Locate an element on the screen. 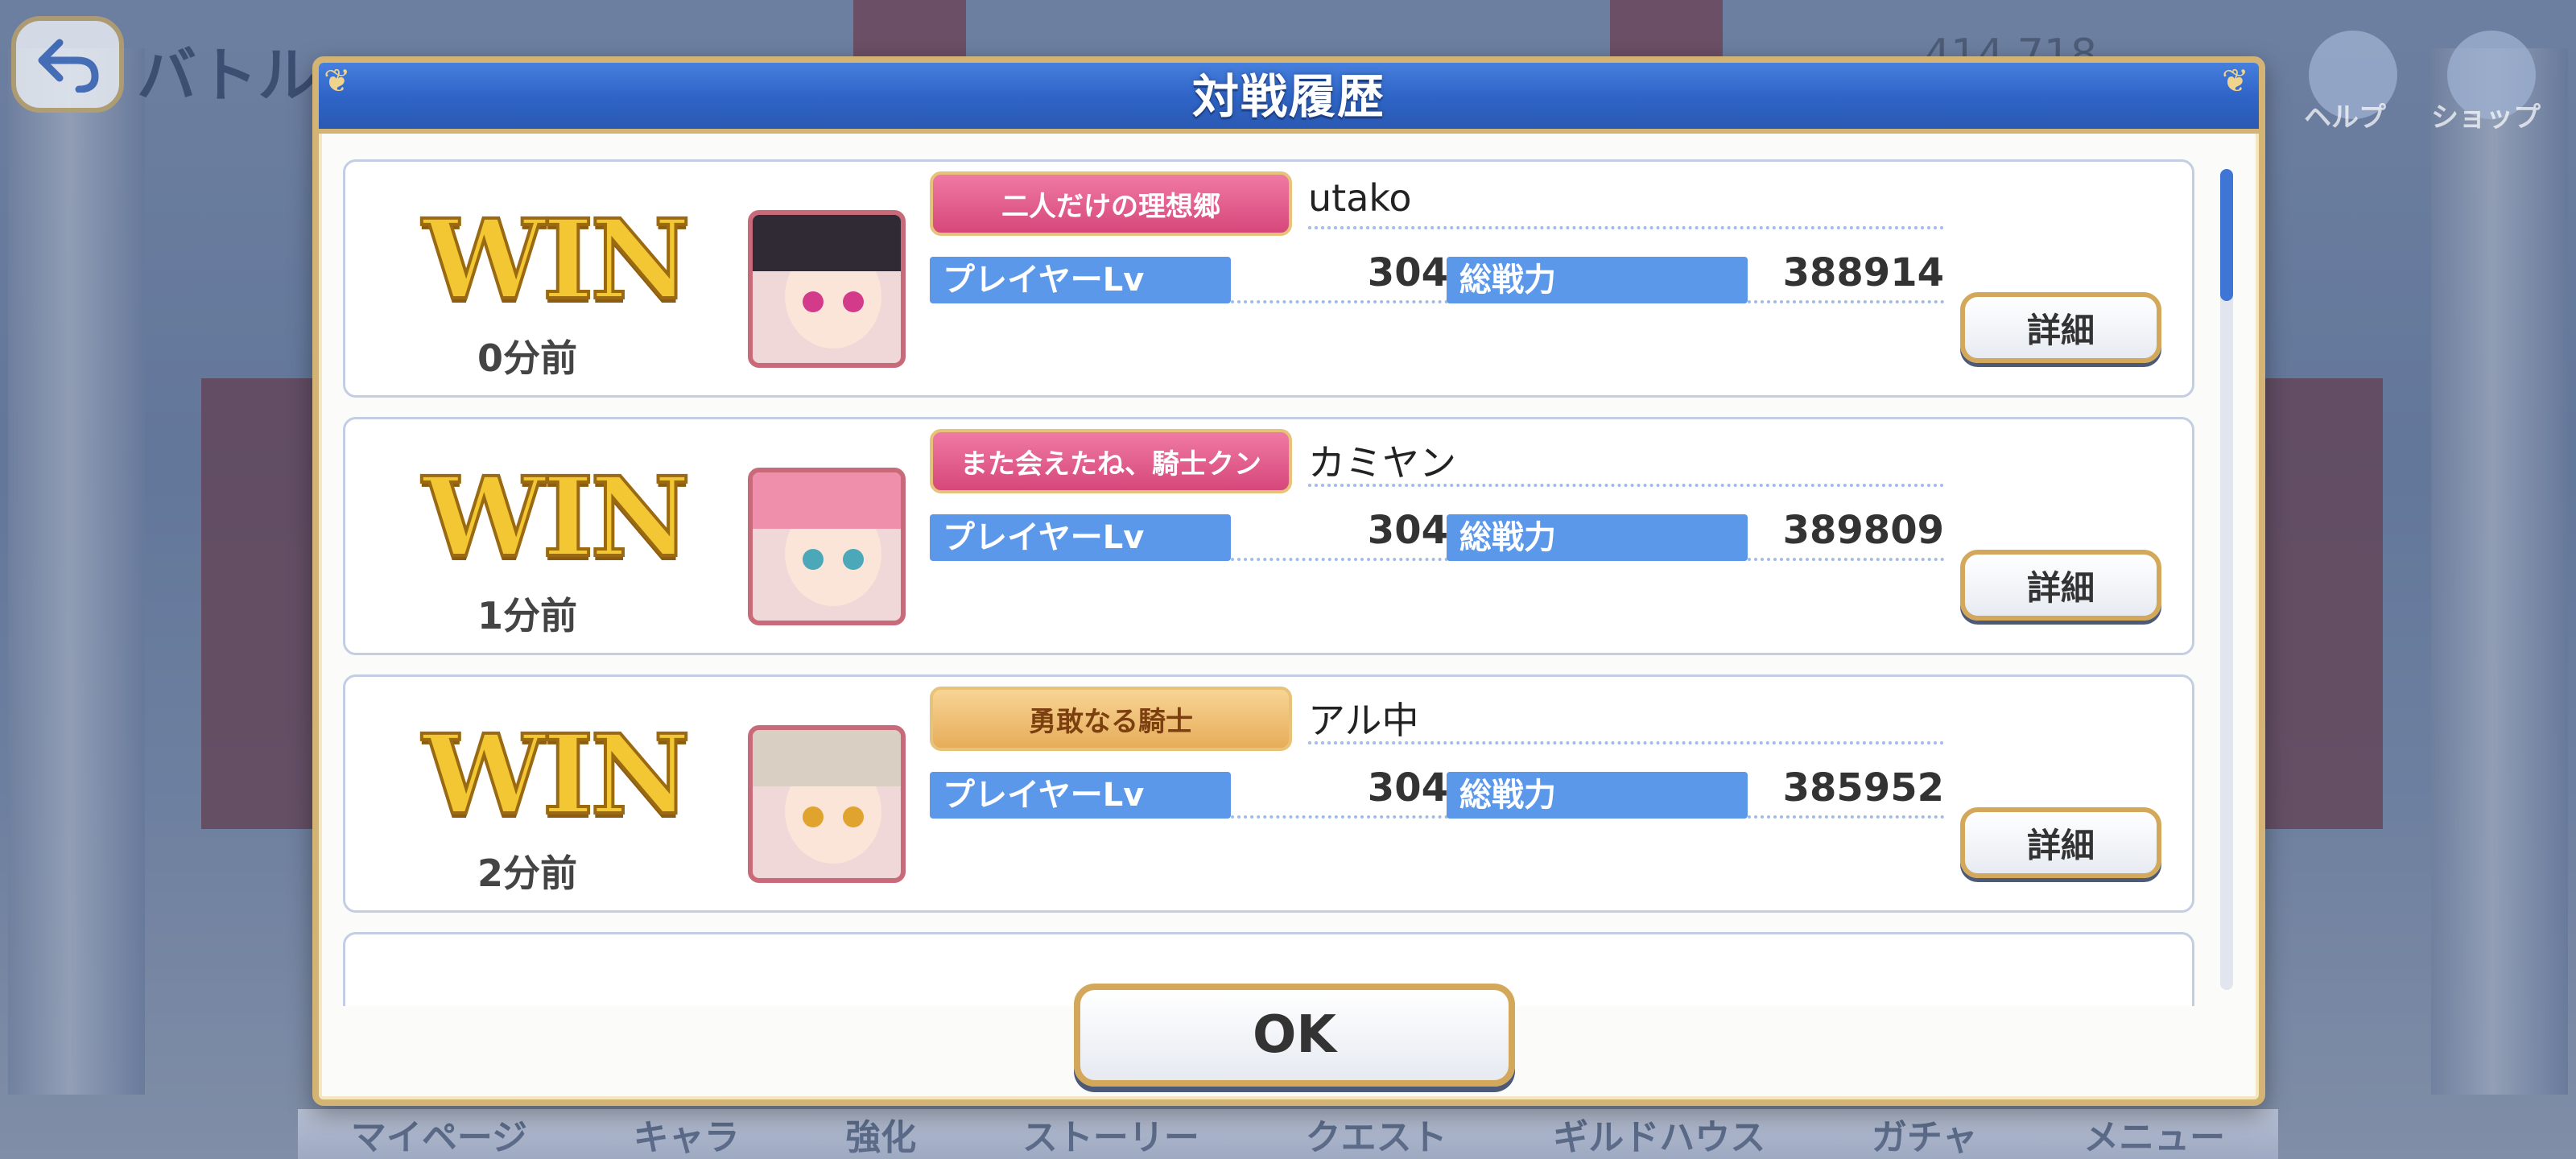  dialog-title: 対戦履歴 is located at coordinates (1288, 96).